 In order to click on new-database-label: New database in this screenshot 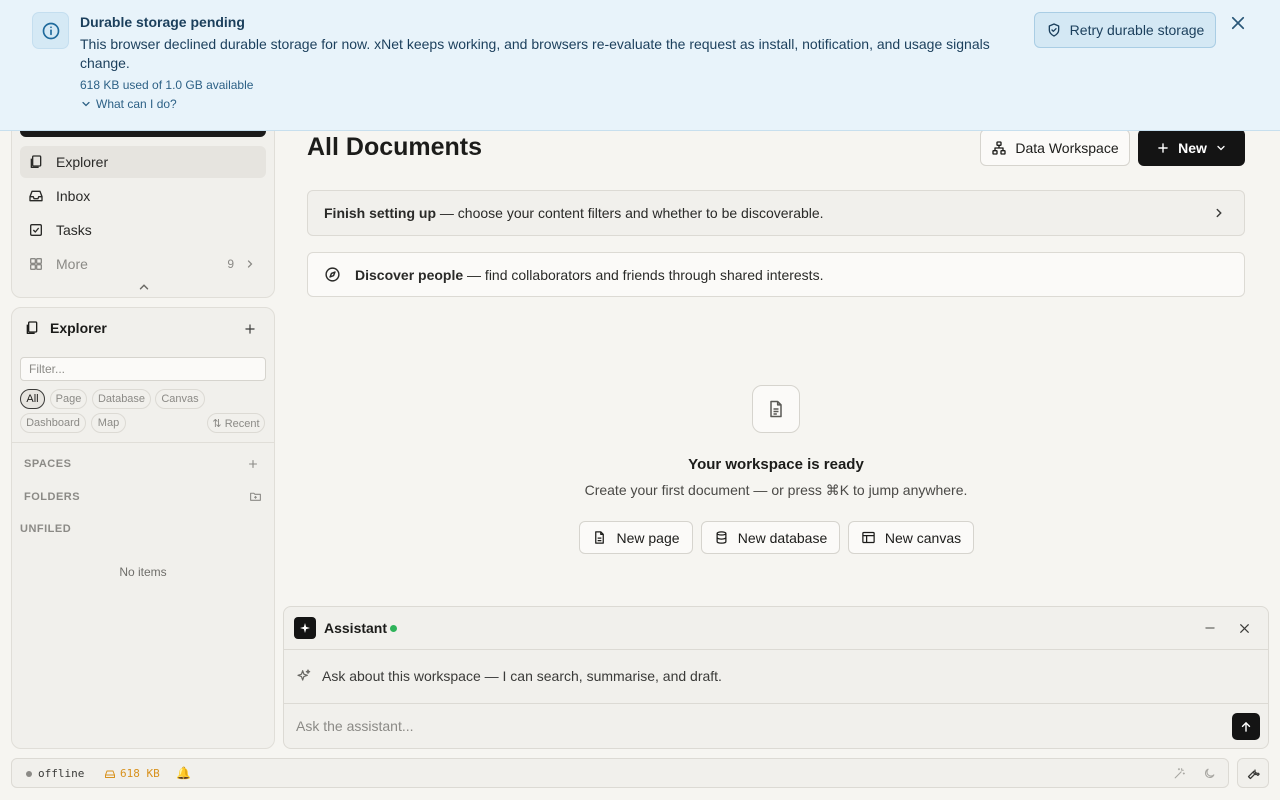, I will do `click(782, 537)`.